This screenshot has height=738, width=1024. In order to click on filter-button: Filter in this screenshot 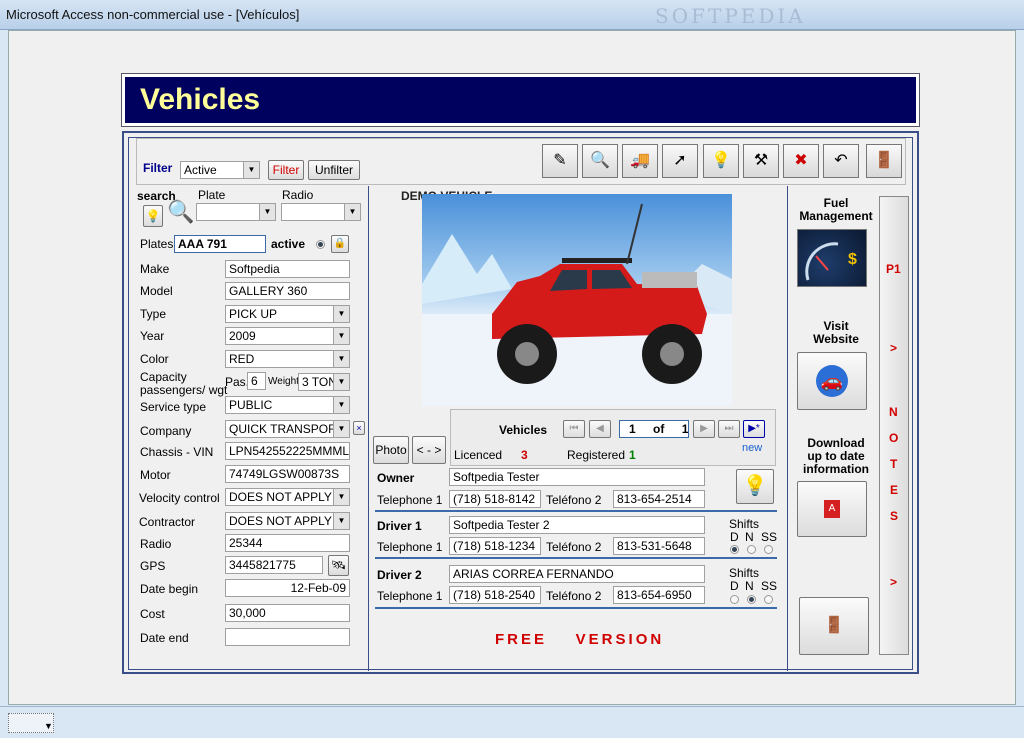, I will do `click(286, 170)`.